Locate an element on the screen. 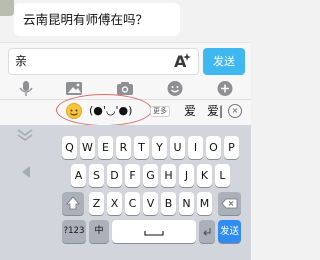  mic-icon is located at coordinates (26, 88).